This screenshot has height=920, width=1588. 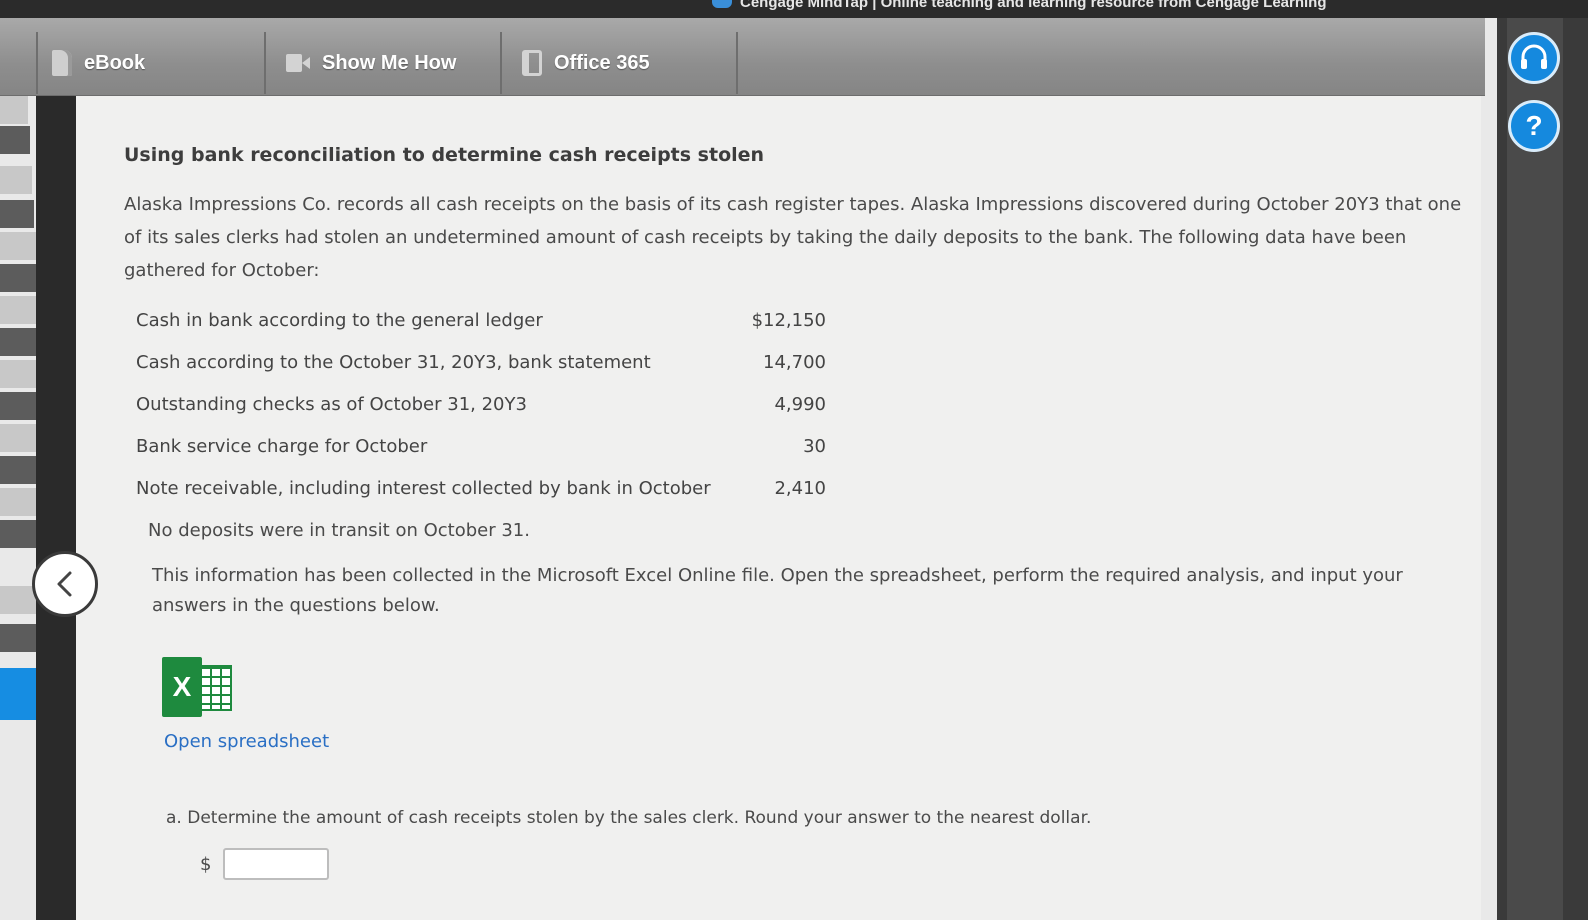 What do you see at coordinates (800, 404) in the screenshot?
I see `row-value: 4,990` at bounding box center [800, 404].